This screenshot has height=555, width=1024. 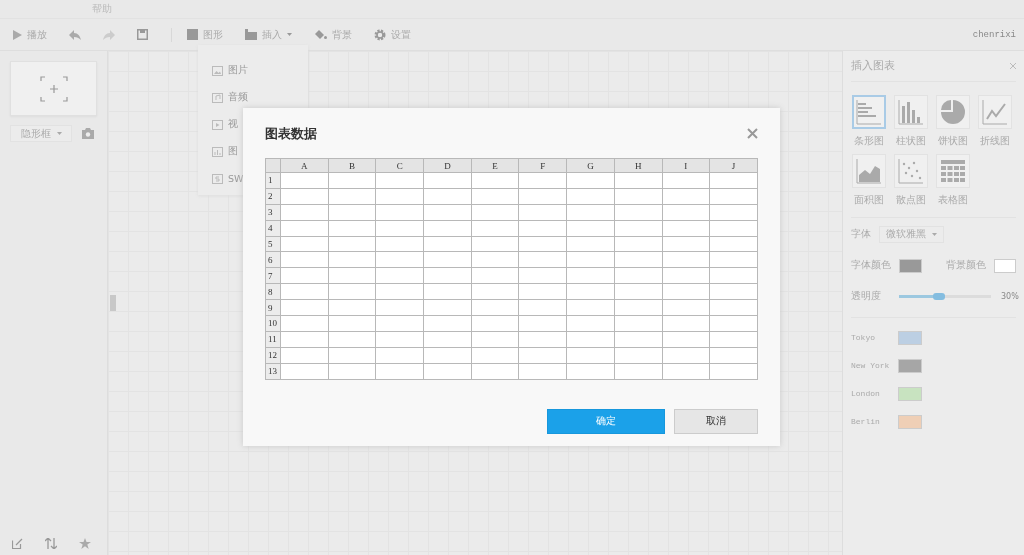 What do you see at coordinates (542, 165) in the screenshot?
I see `column-header: F` at bounding box center [542, 165].